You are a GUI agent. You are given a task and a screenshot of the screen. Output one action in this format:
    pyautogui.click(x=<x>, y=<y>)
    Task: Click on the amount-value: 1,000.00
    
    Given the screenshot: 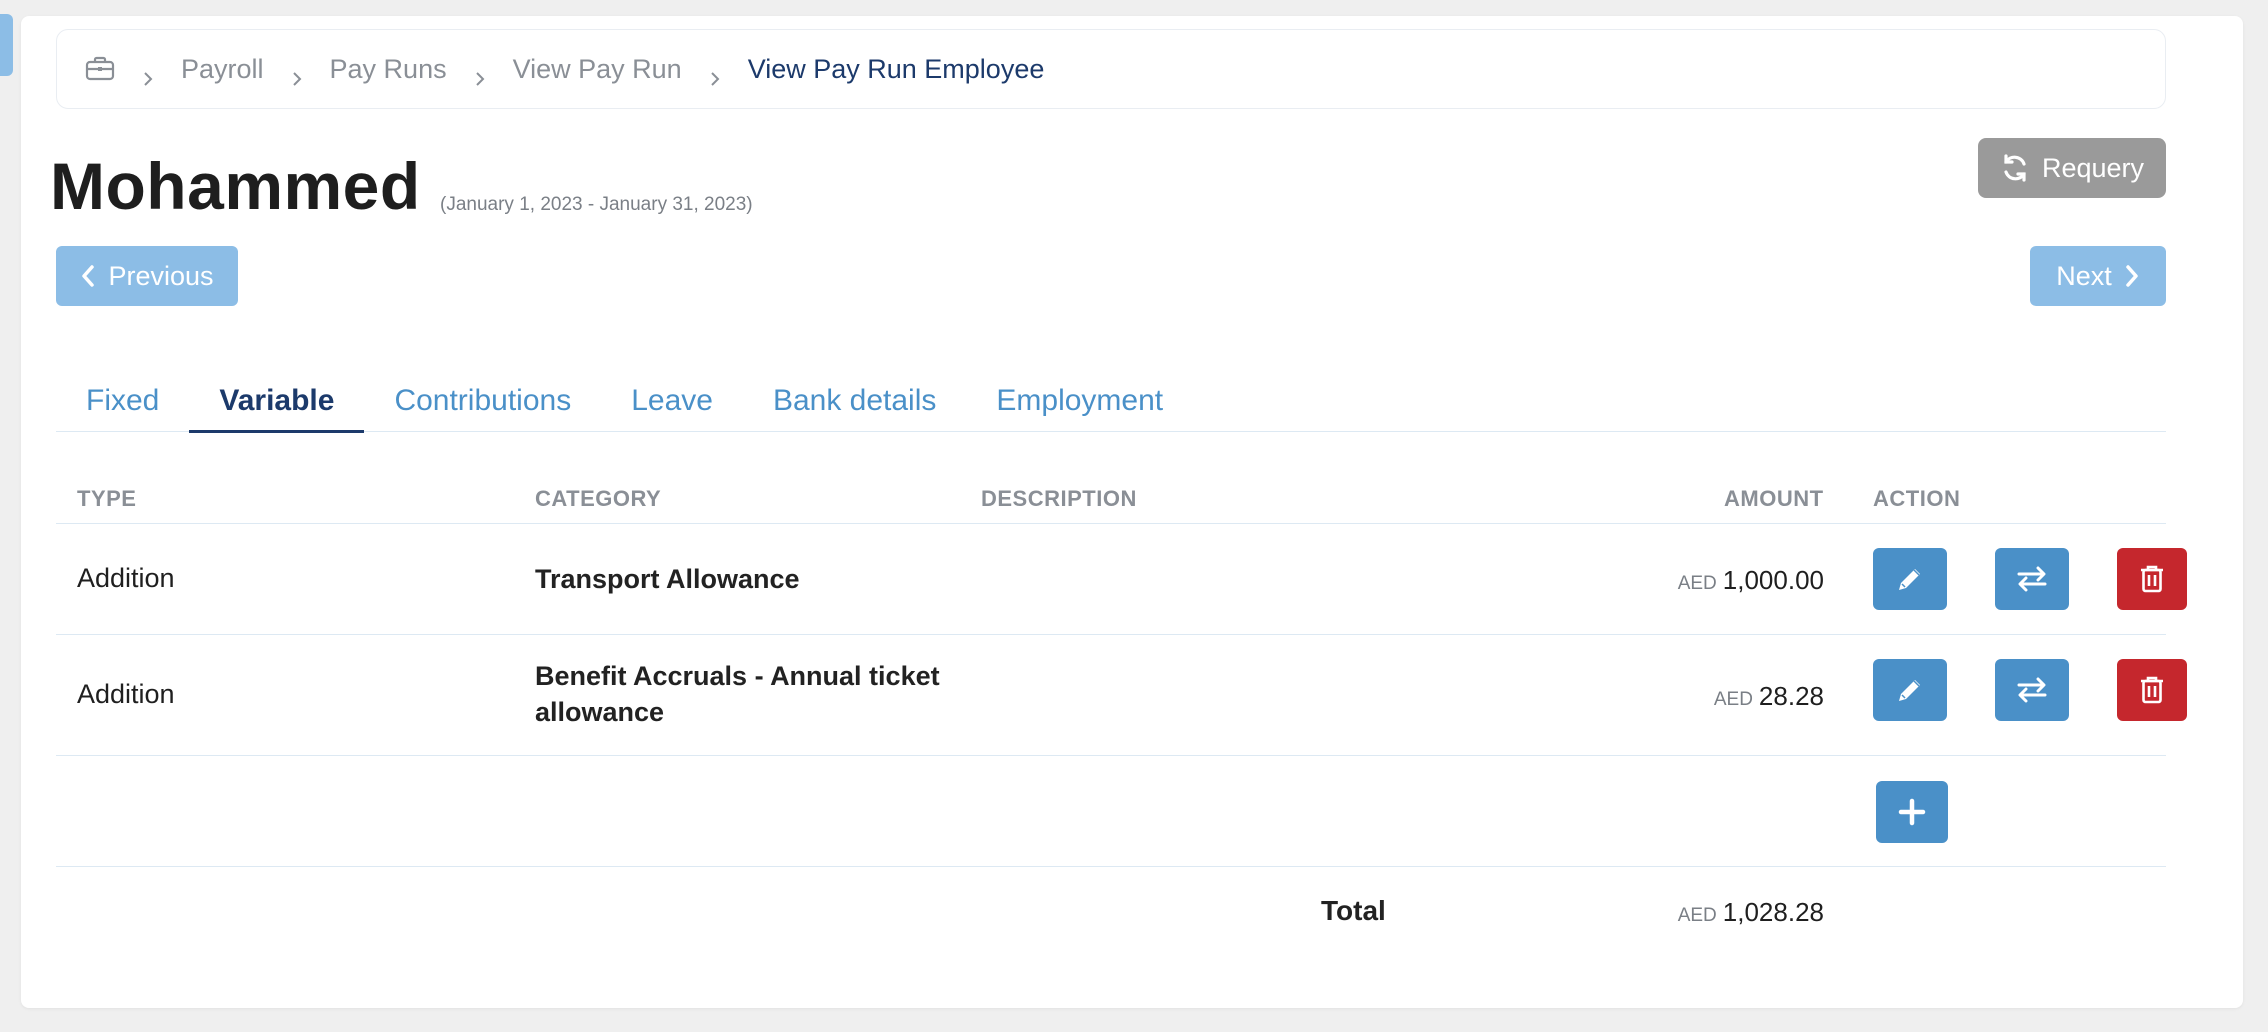 What is the action you would take?
    pyautogui.click(x=1773, y=580)
    